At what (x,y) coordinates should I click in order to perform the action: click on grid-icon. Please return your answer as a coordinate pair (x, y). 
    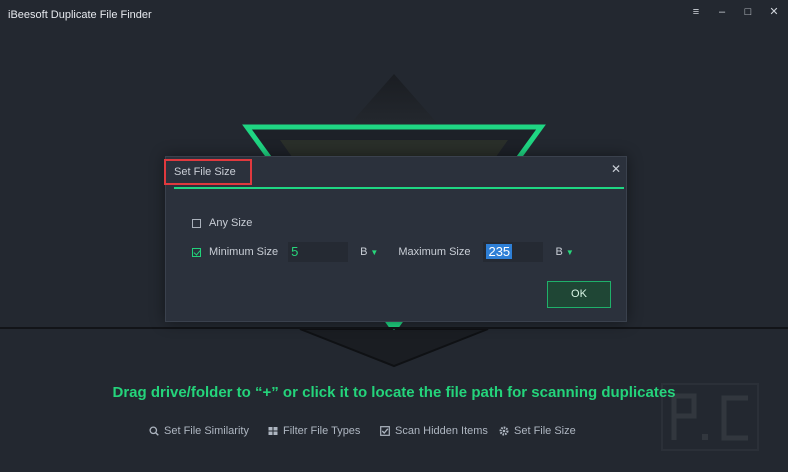
    Looking at the image, I should click on (273, 431).